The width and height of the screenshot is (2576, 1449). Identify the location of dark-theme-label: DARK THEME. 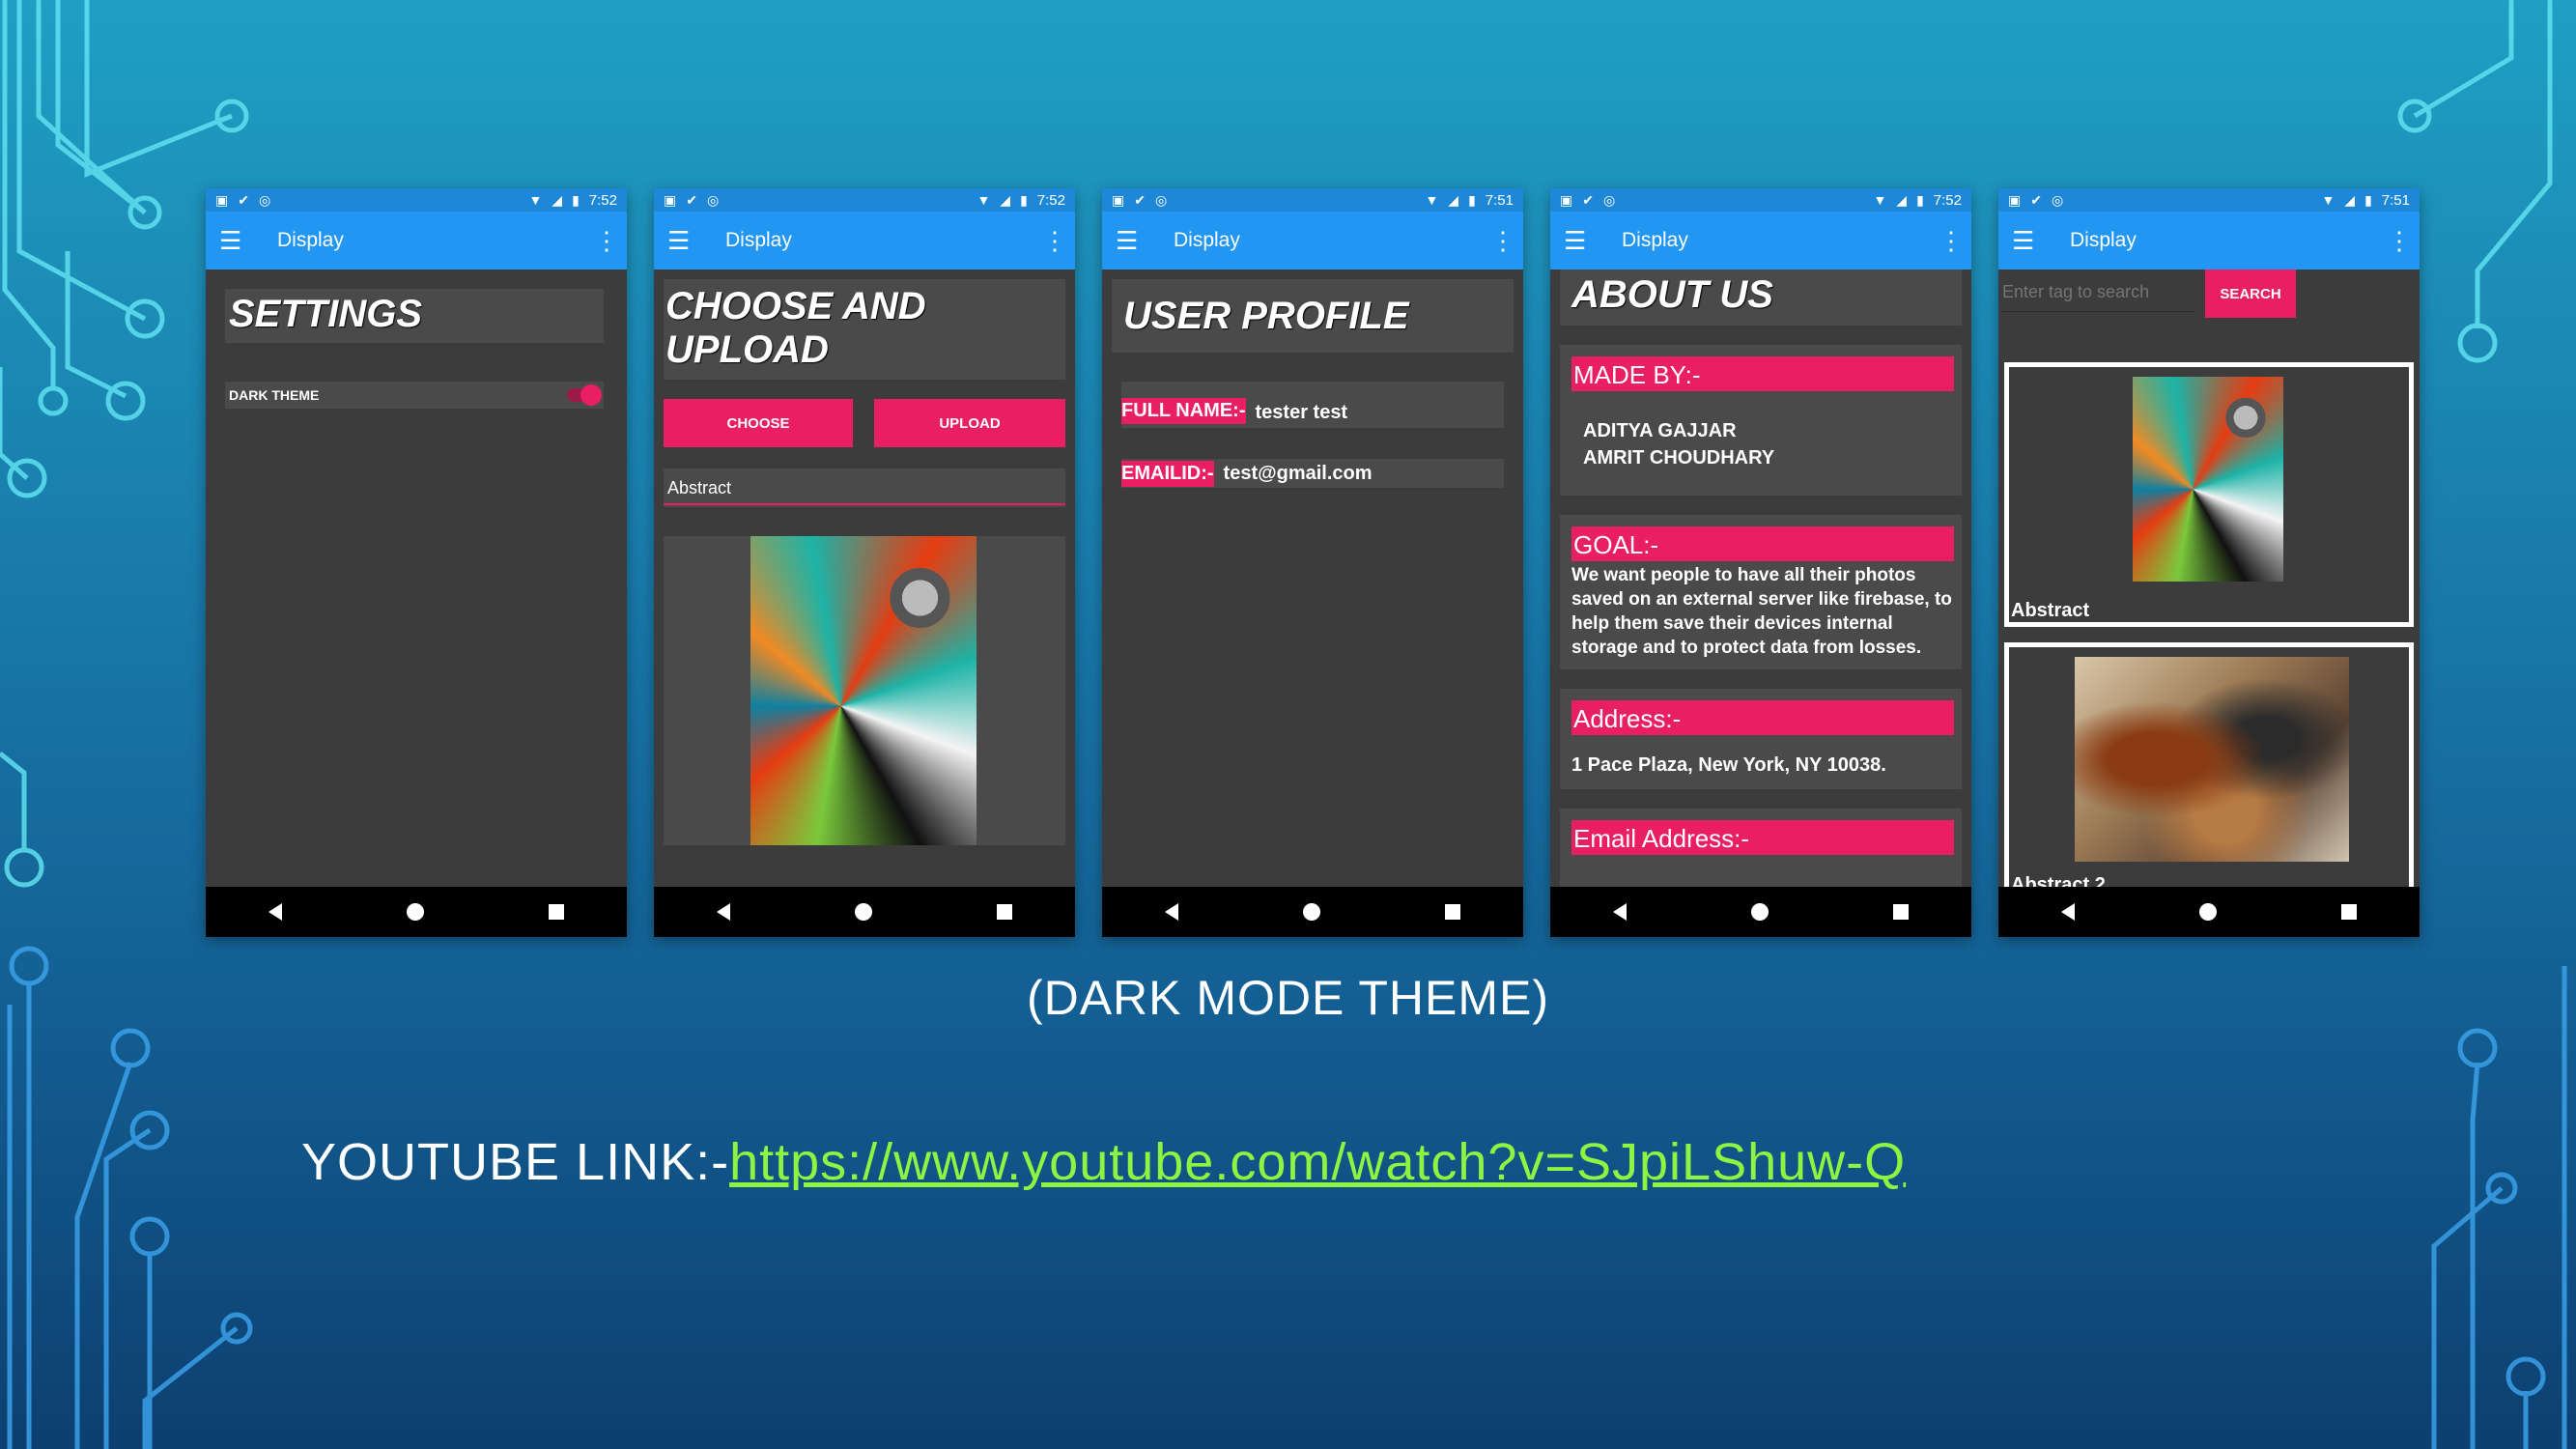
(274, 395).